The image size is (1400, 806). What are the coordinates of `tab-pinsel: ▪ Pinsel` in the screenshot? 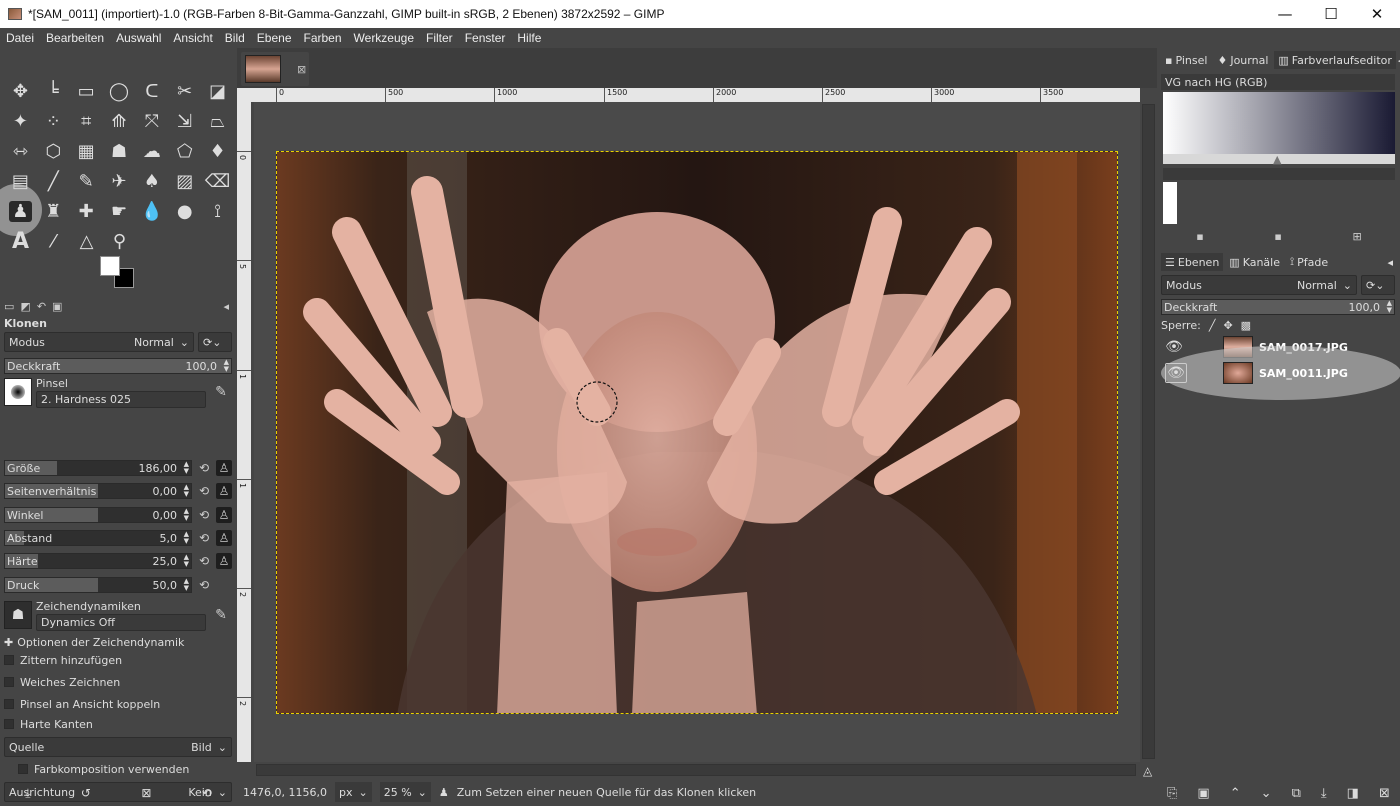 It's located at (1186, 60).